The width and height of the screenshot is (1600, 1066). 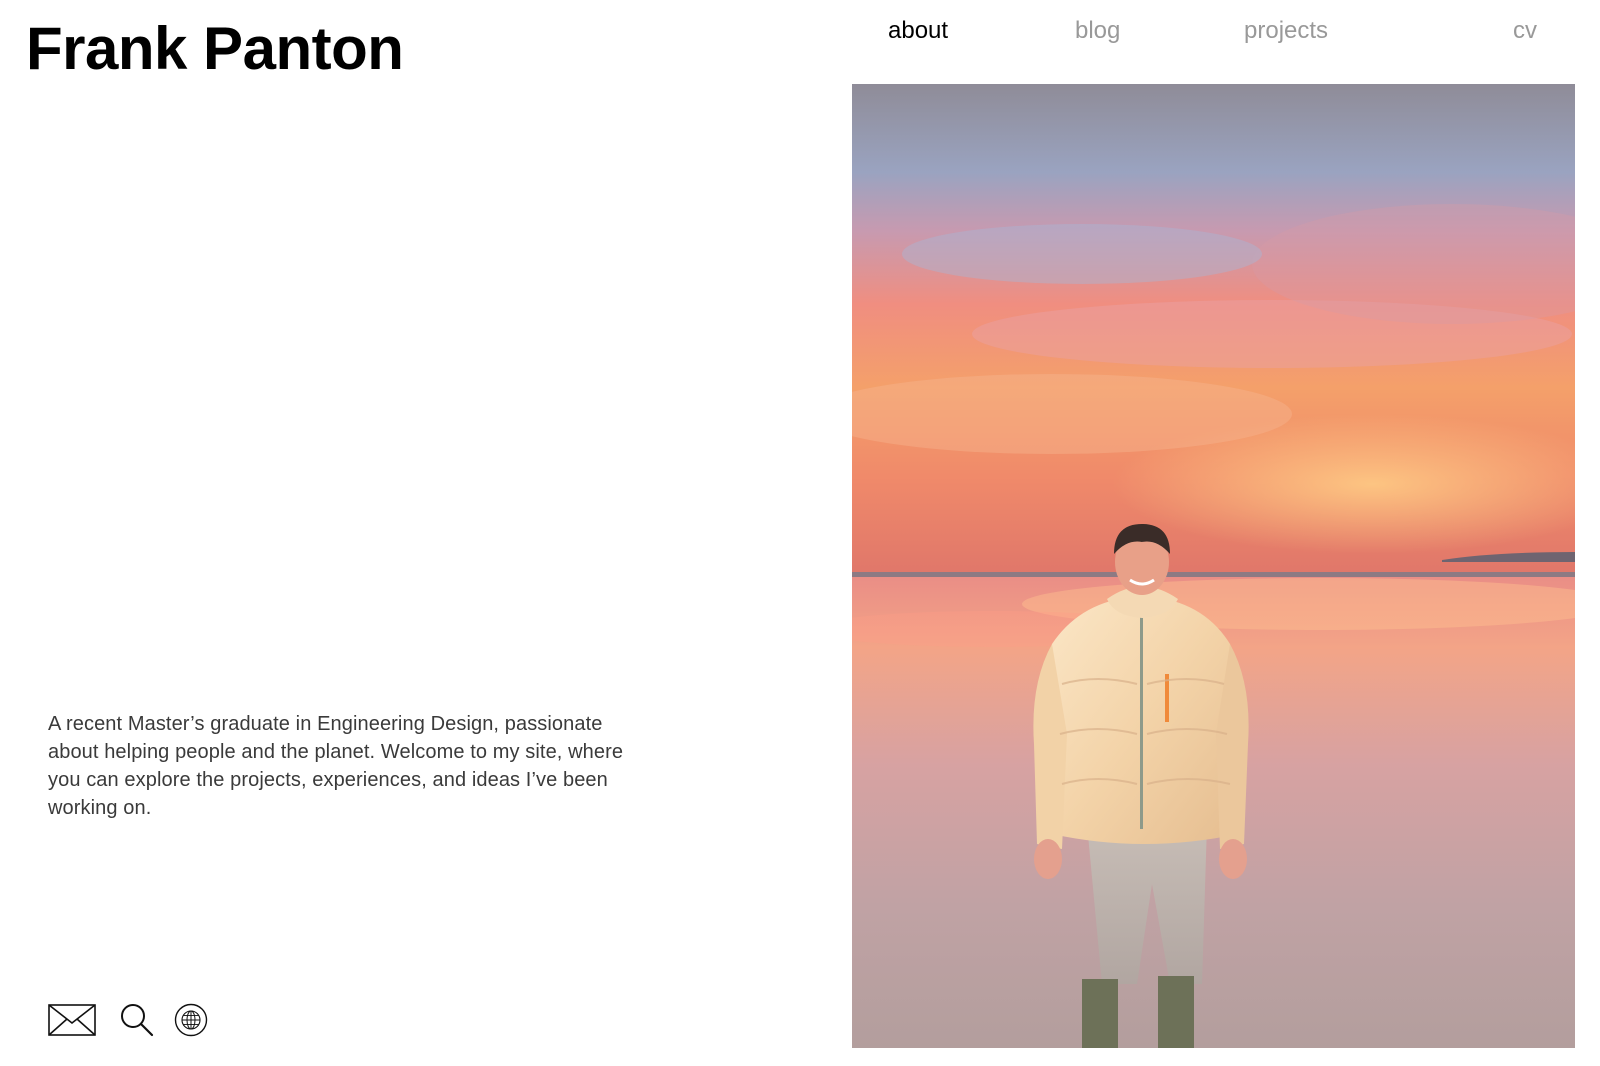 What do you see at coordinates (1525, 31) in the screenshot?
I see `nav-cv-link: cv` at bounding box center [1525, 31].